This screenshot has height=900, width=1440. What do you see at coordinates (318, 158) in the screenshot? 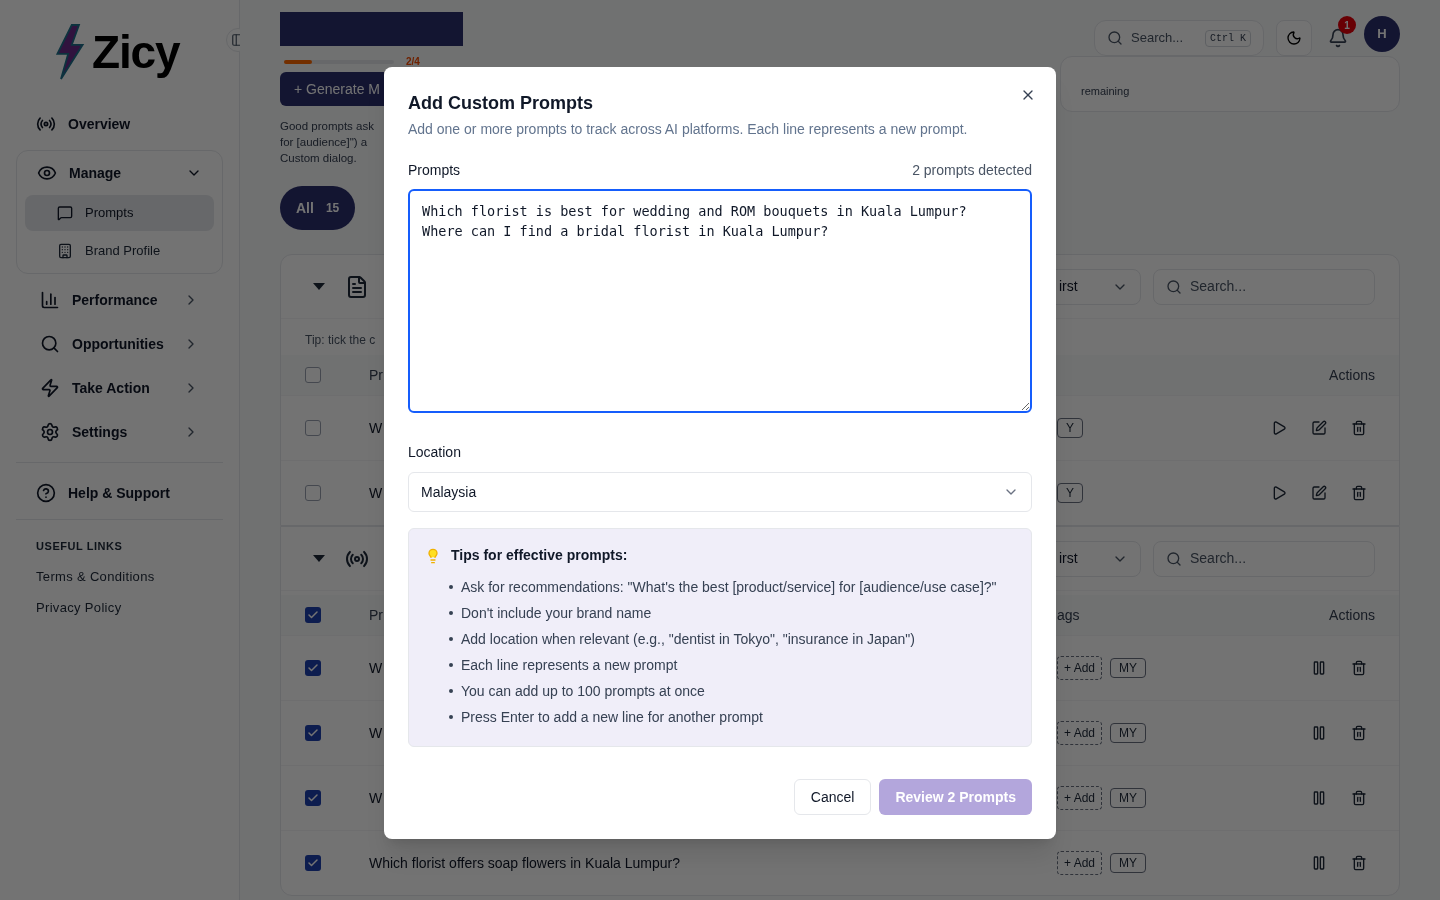
I see `hint-text: Custom dialog.` at bounding box center [318, 158].